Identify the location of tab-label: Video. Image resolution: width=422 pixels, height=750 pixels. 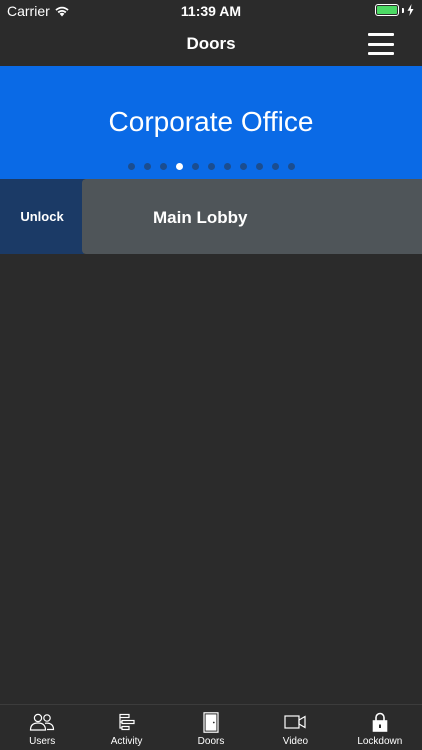
(295, 741).